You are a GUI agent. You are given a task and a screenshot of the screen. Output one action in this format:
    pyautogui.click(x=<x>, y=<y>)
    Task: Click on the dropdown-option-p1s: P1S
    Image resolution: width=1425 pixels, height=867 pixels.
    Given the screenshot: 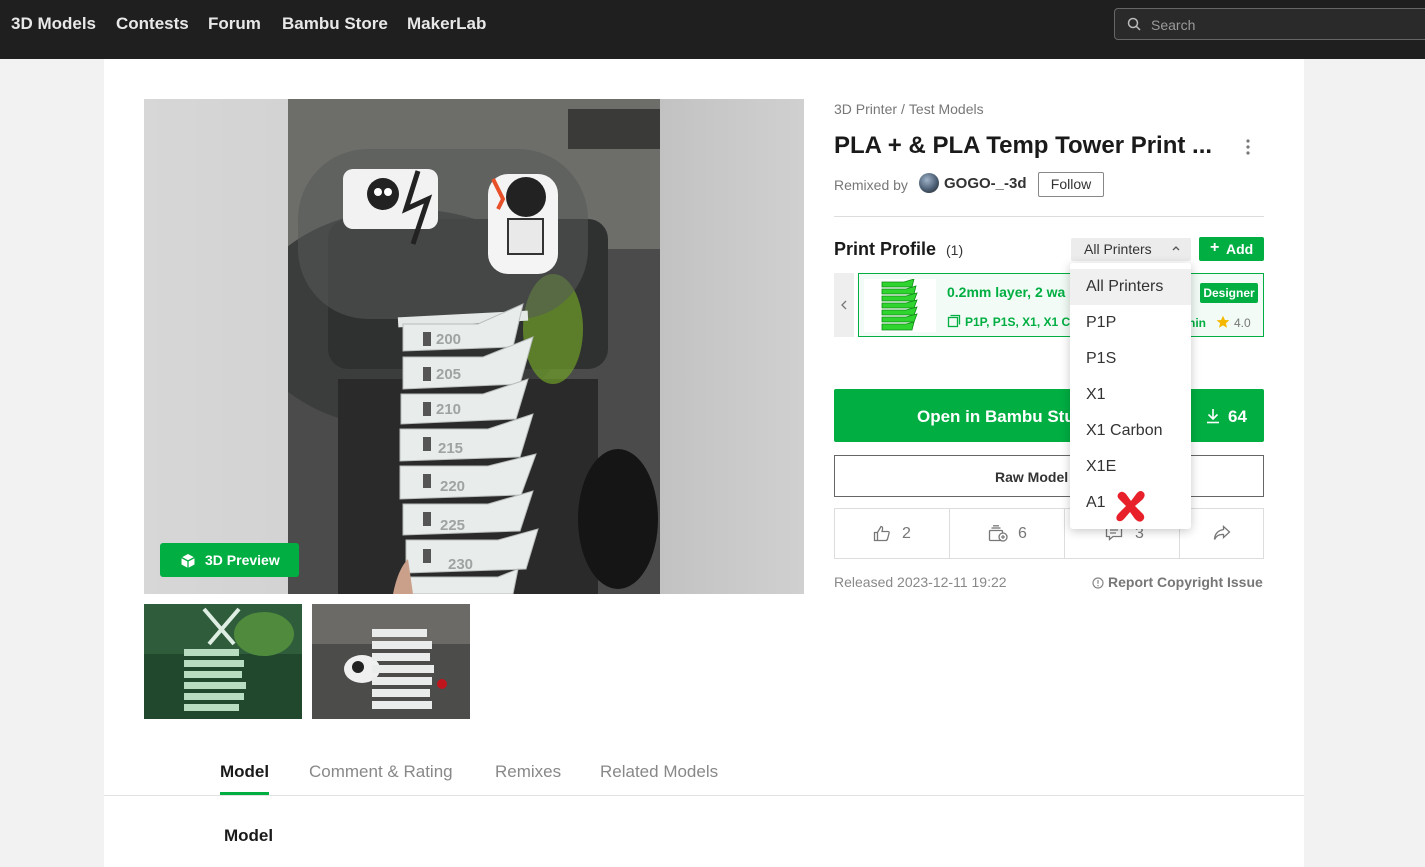 What is the action you would take?
    pyautogui.click(x=1130, y=359)
    